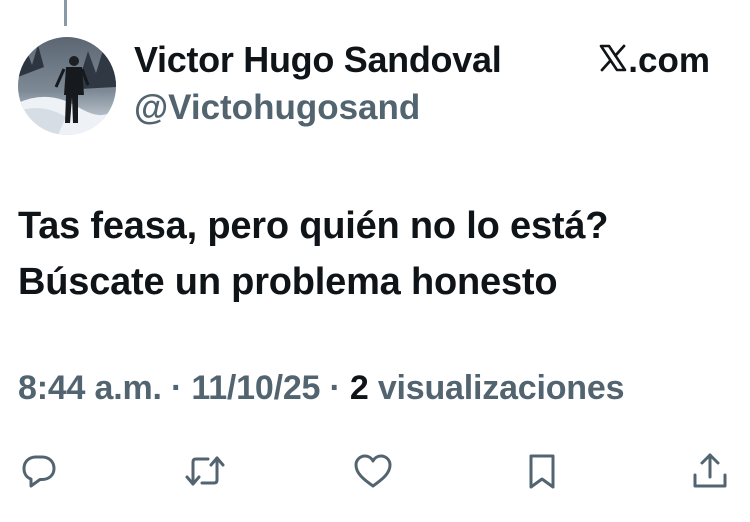 Image resolution: width=750 pixels, height=522 pixels. I want to click on reply-button, so click(39, 471).